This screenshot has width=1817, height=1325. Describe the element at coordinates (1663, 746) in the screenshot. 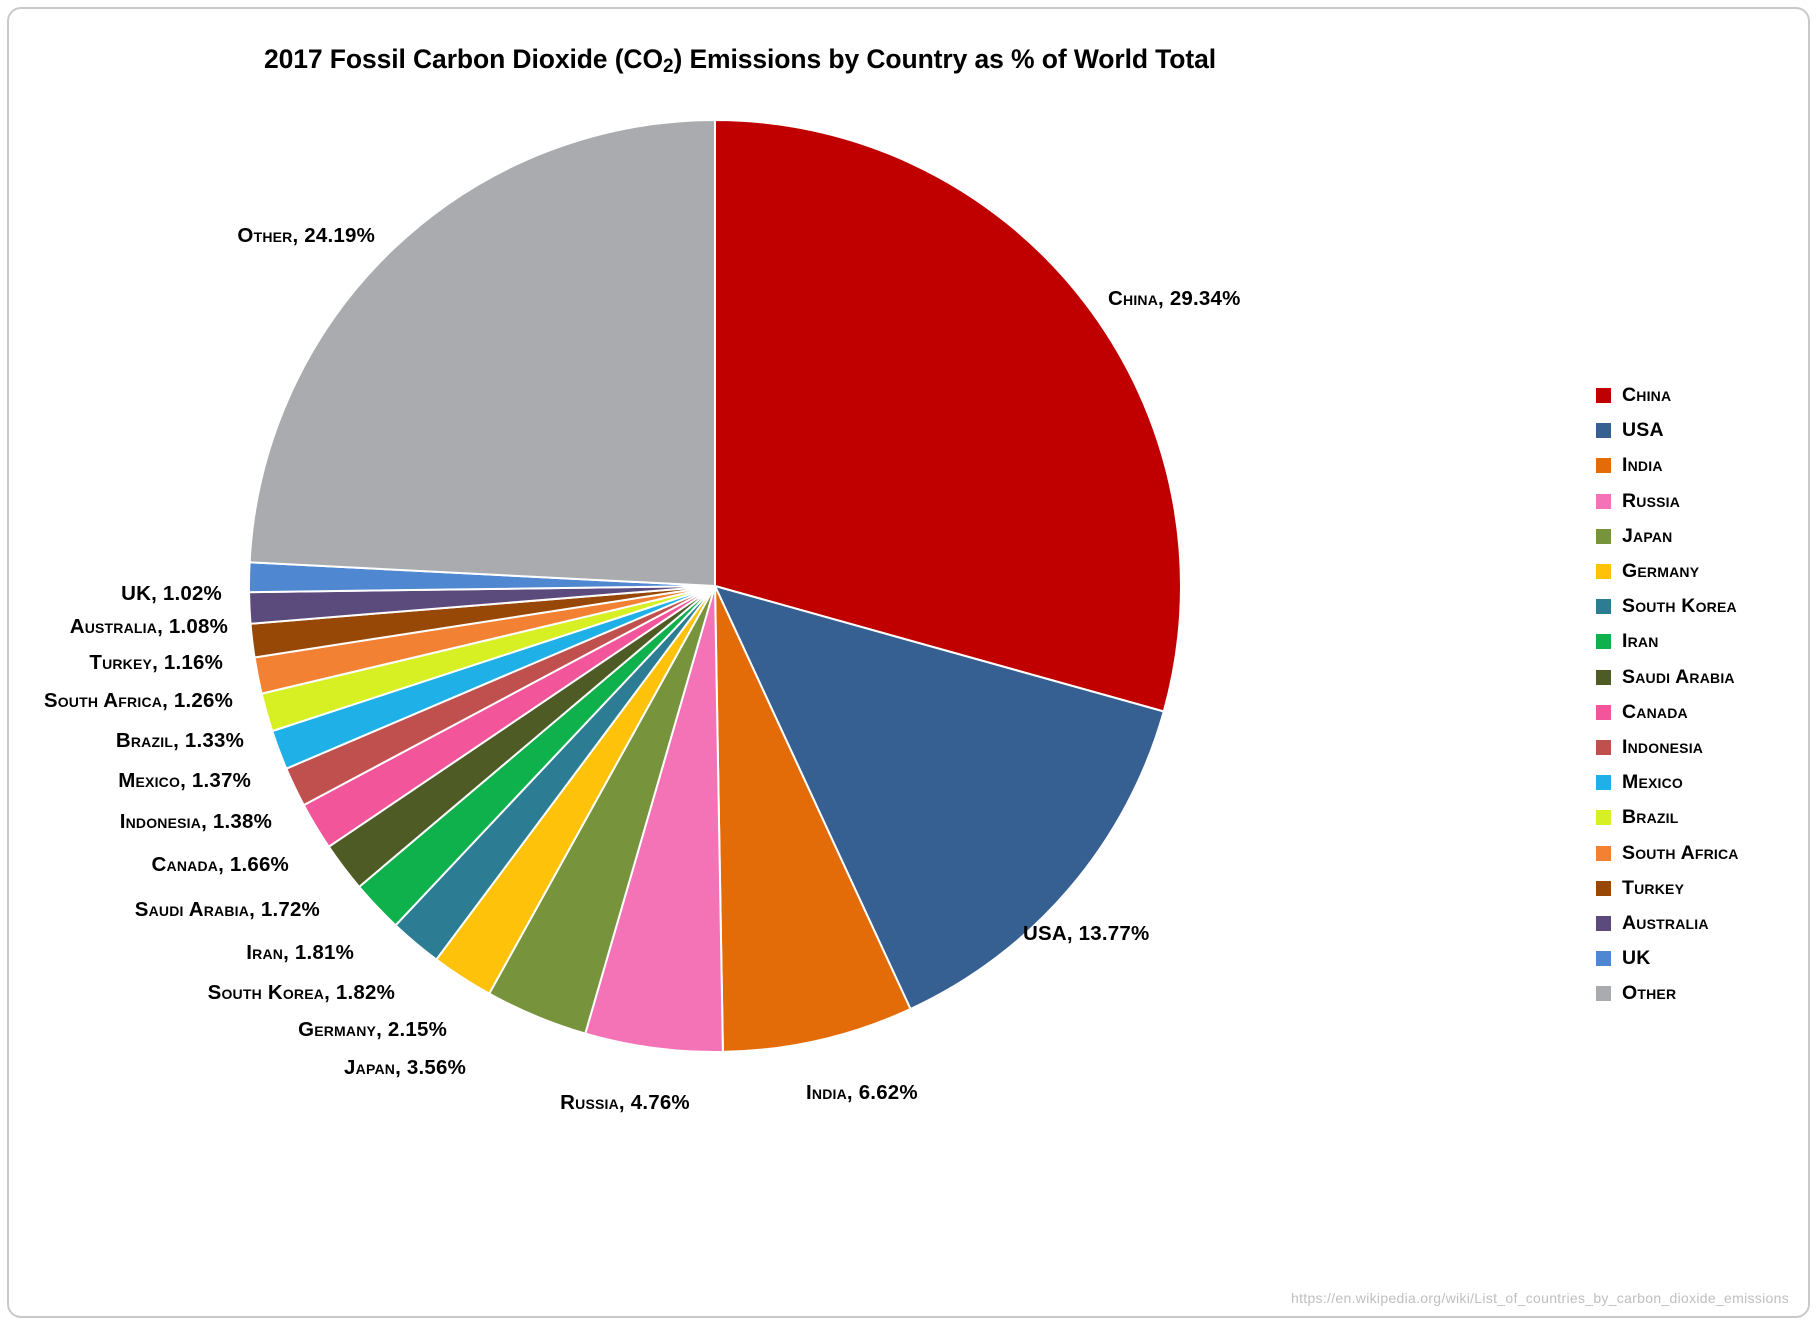

I see `legend-item-label: Indonesia` at that location.